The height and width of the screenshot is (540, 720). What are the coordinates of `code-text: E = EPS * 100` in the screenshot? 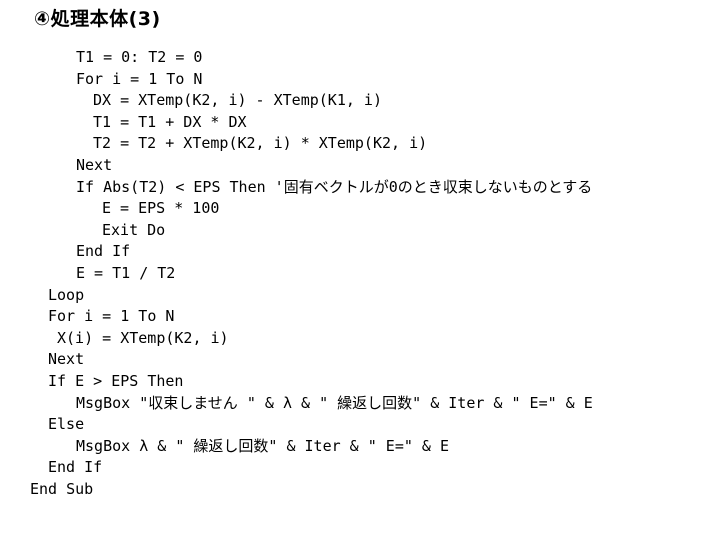 It's located at (161, 208).